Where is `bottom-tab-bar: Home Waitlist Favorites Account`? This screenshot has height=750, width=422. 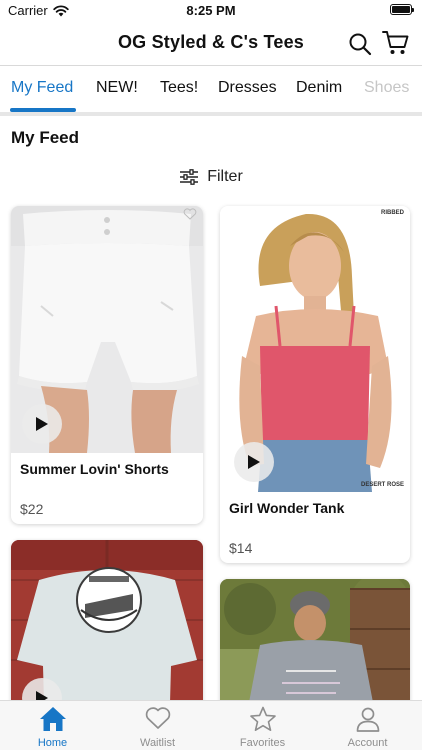 bottom-tab-bar: Home Waitlist Favorites Account is located at coordinates (211, 725).